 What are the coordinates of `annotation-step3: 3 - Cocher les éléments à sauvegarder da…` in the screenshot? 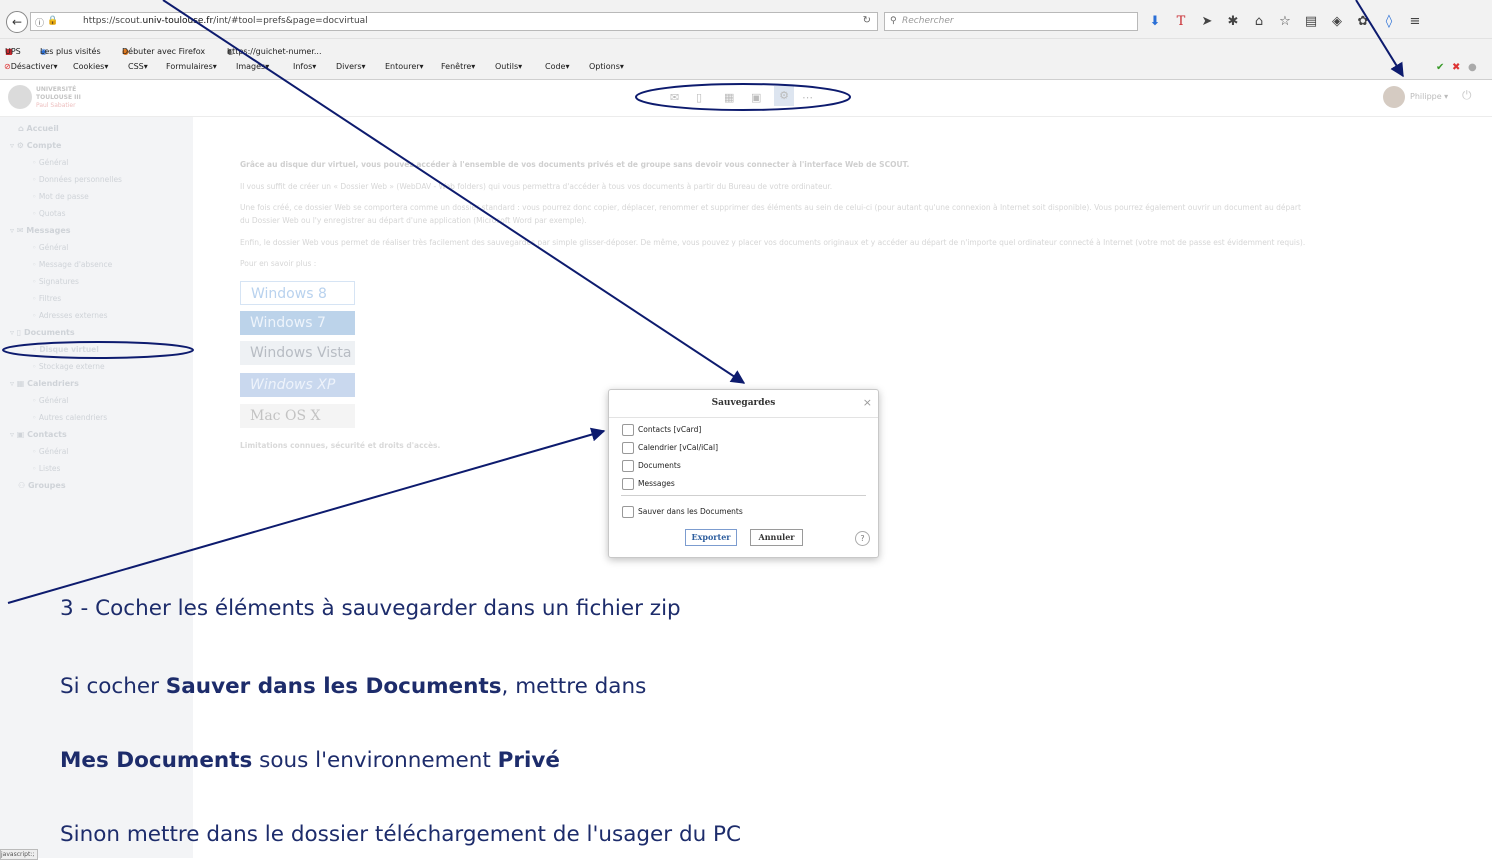 It's located at (370, 608).